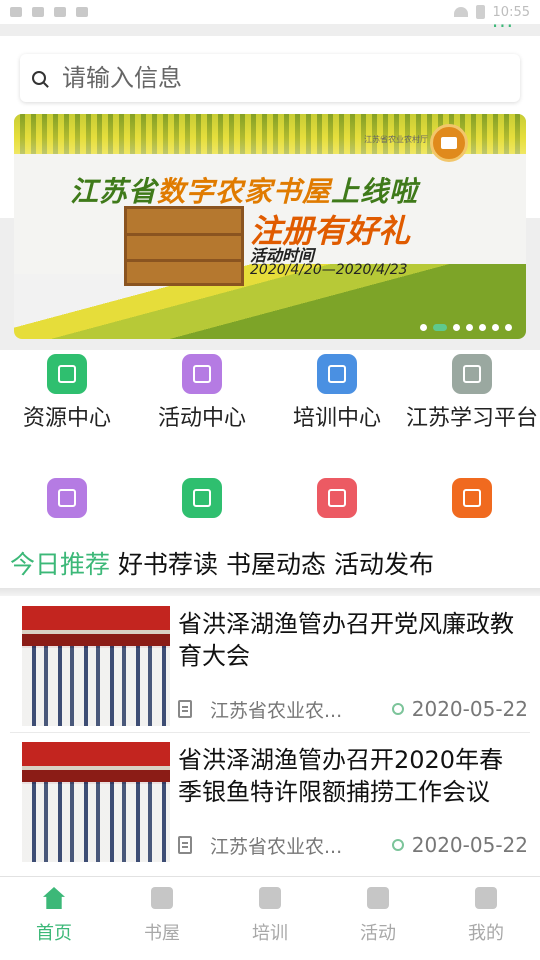 The width and height of the screenshot is (540, 960). I want to click on nav-label: 我的, so click(486, 933).